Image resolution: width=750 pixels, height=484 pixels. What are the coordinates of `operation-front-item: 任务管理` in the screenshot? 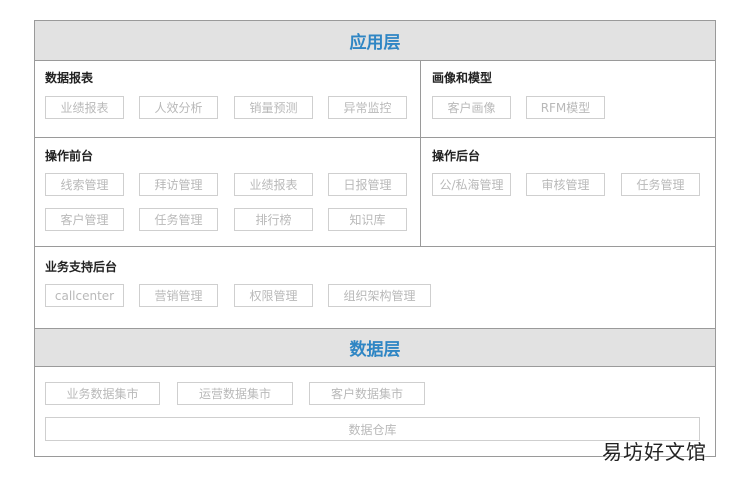 It's located at (178, 219).